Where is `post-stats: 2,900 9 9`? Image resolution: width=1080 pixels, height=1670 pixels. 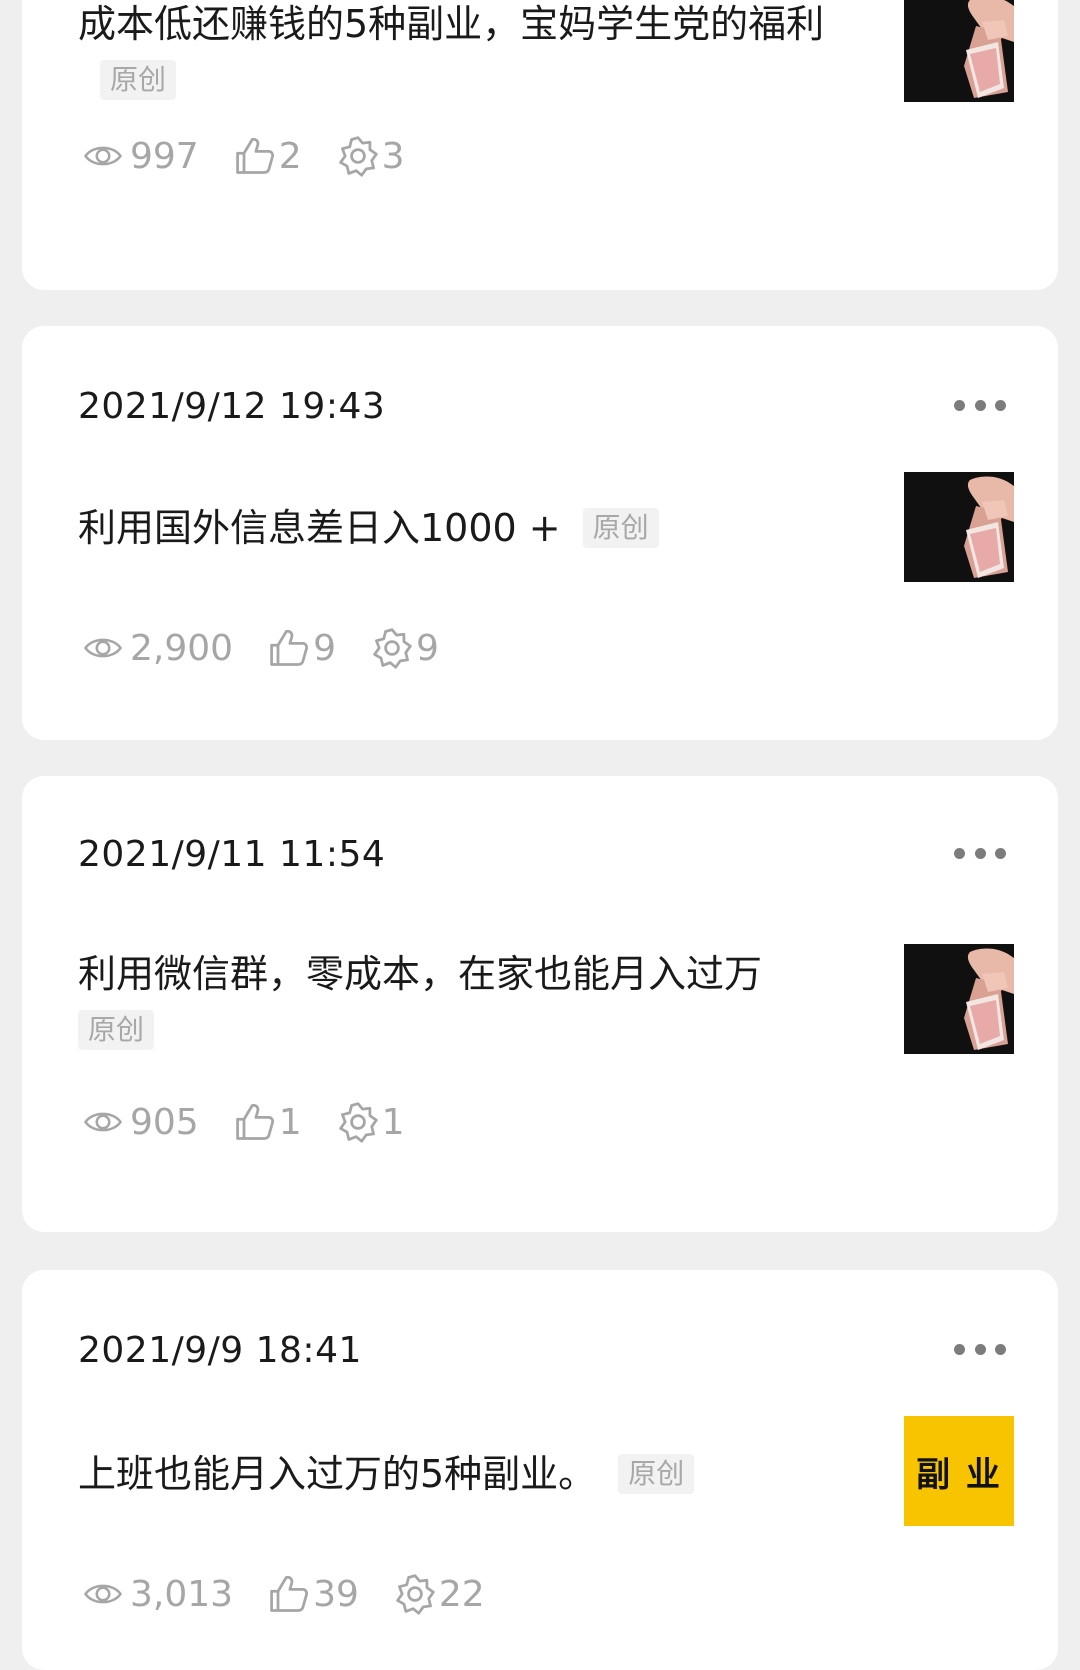
post-stats: 2,900 9 9 is located at coordinates (275, 648).